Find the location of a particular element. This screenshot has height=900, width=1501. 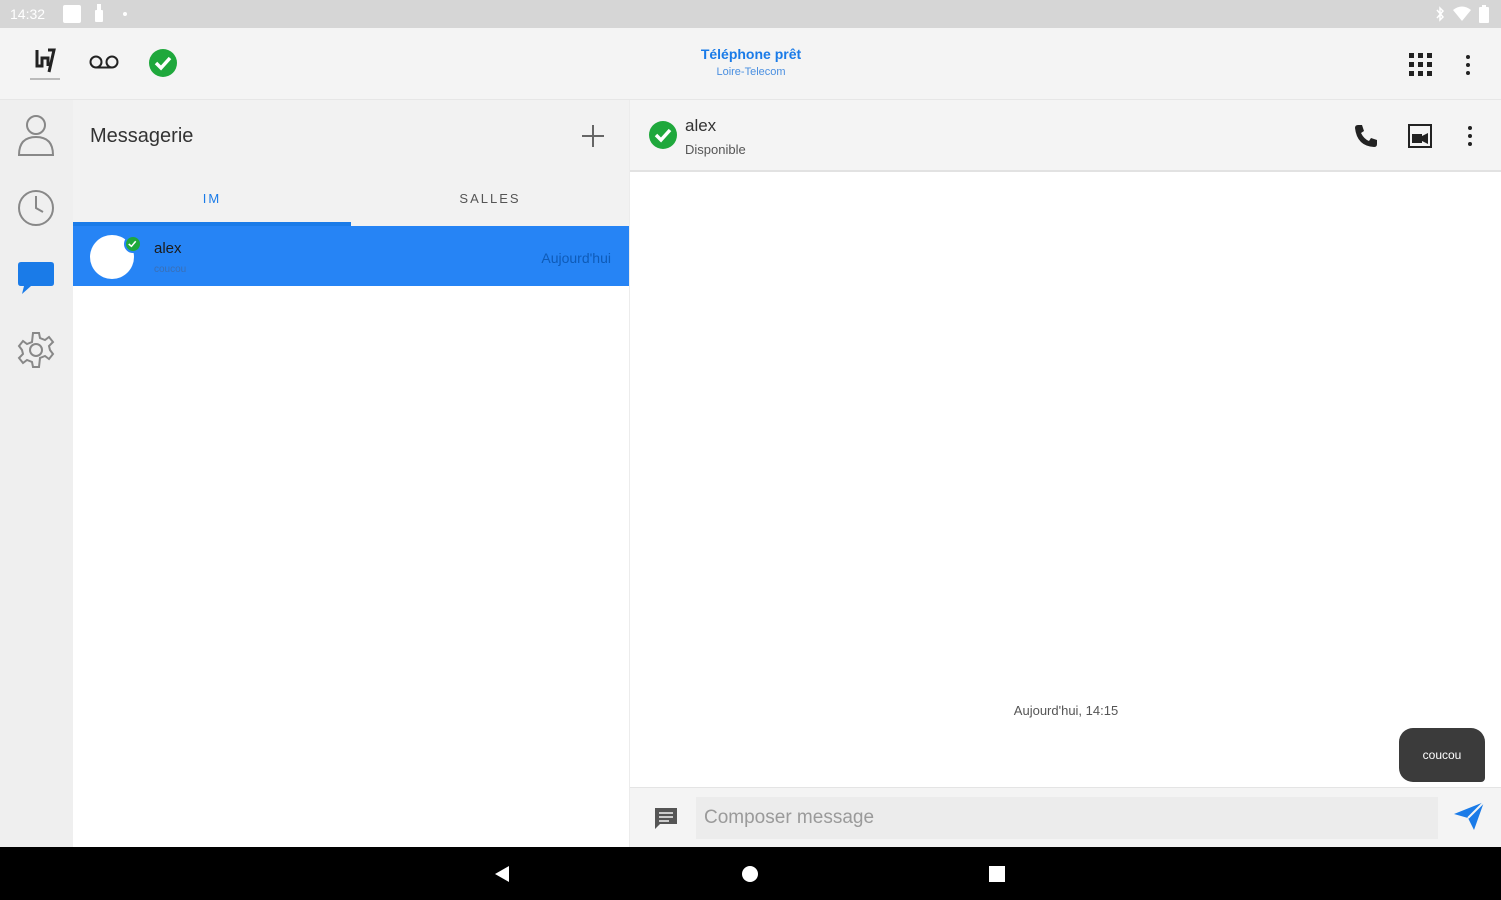

nav-history is located at coordinates (36, 208).